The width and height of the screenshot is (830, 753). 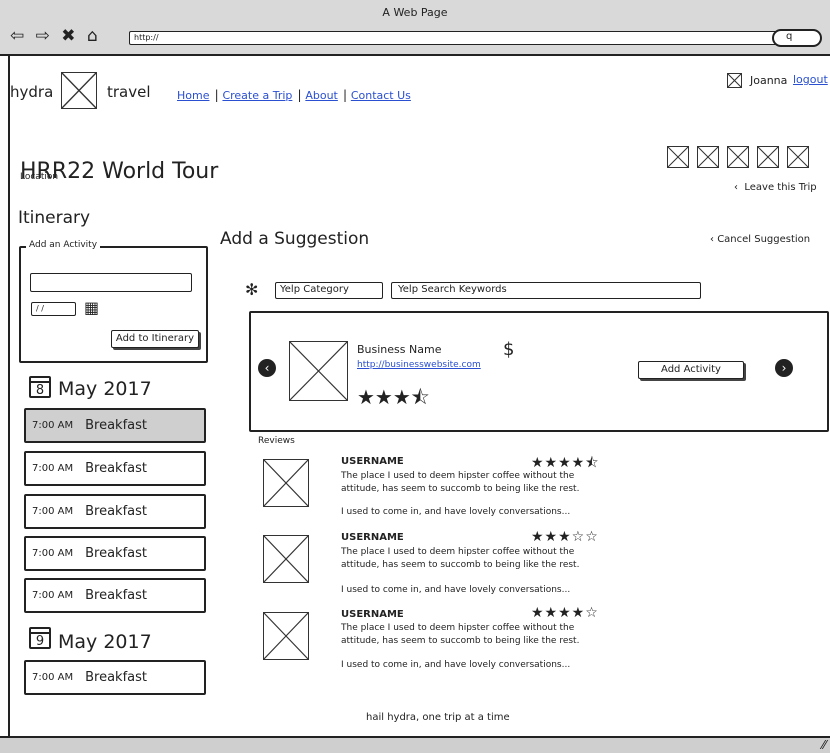 I want to click on chevron-left-icon: ‹, so click(x=739, y=187).